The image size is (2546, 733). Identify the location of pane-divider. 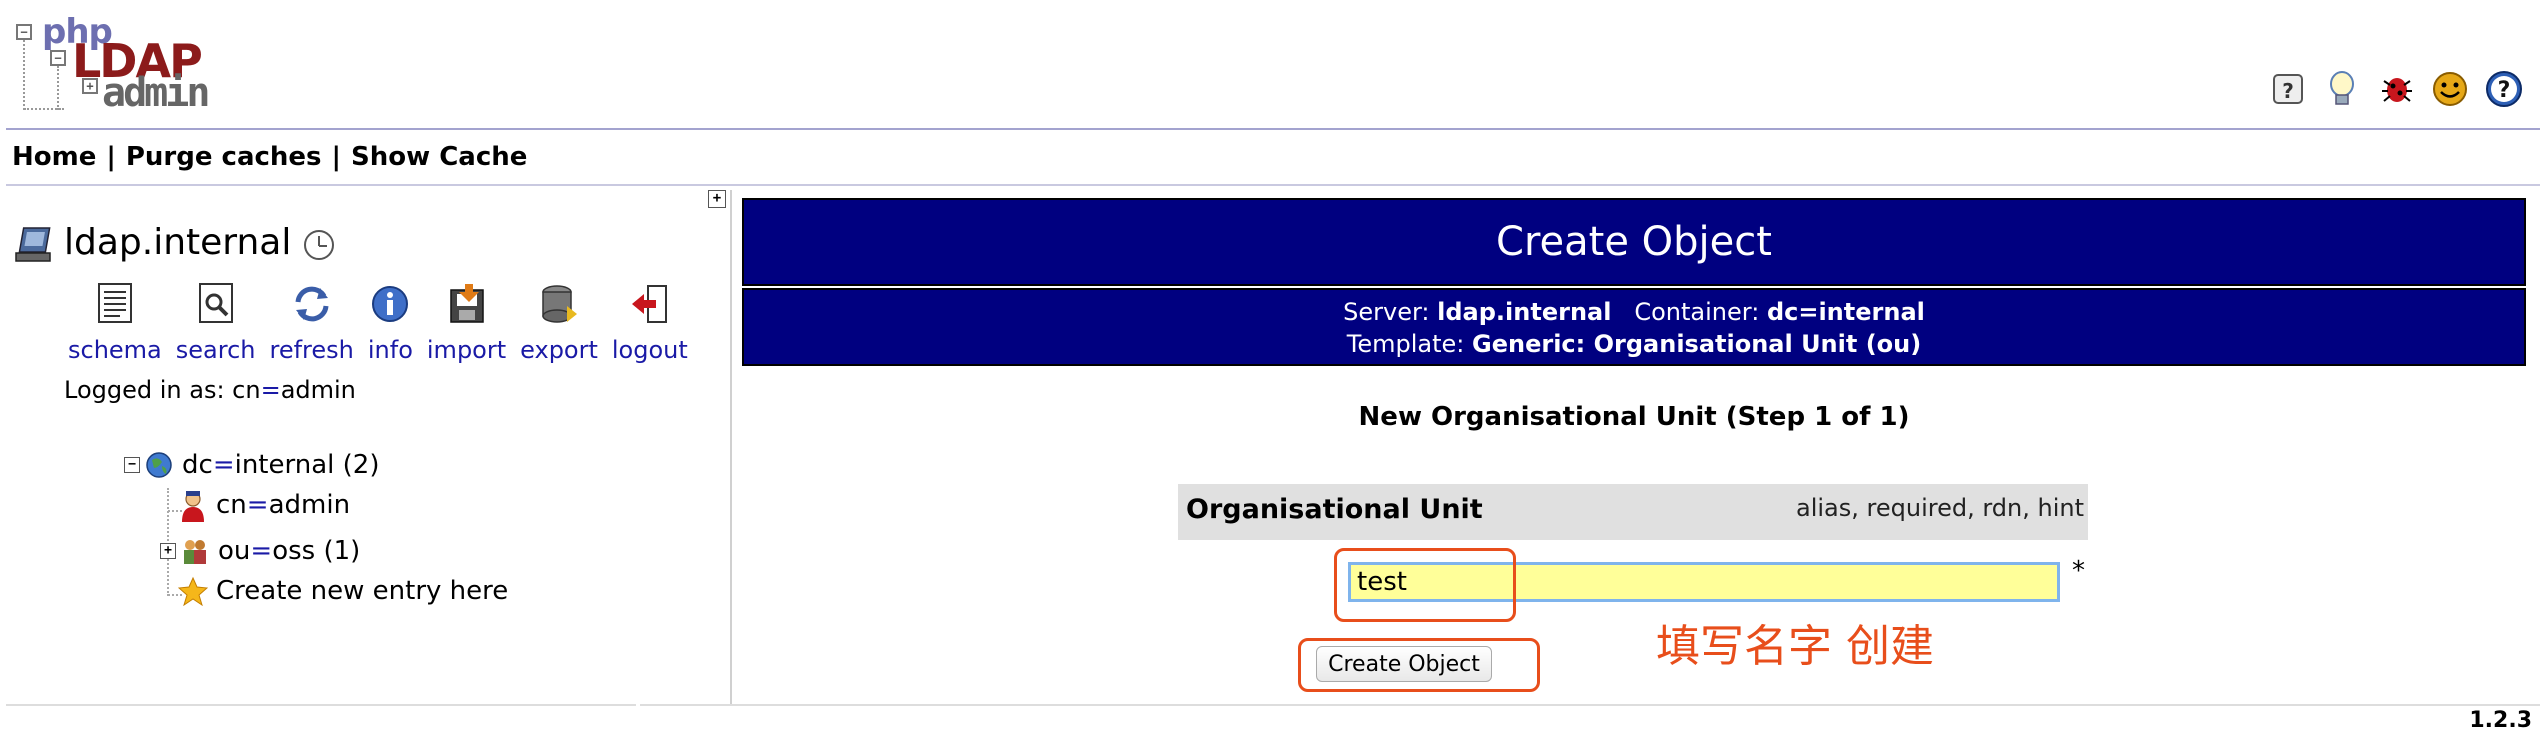
(731, 447).